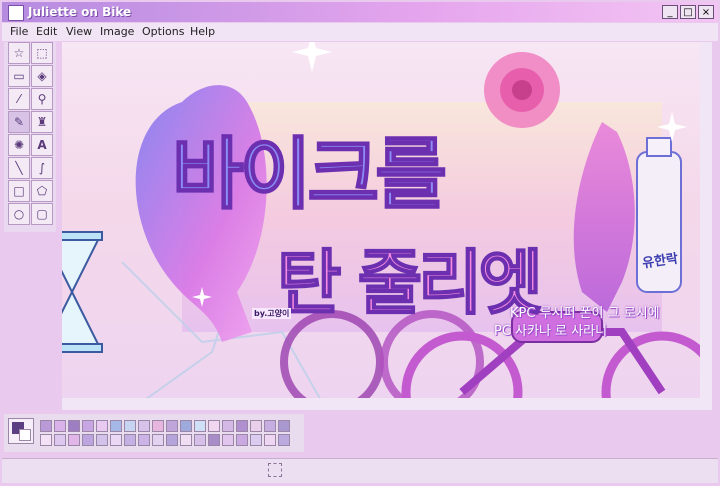 The height and width of the screenshot is (486, 720). What do you see at coordinates (19, 145) in the screenshot?
I see `airbrush-icon: ✺` at bounding box center [19, 145].